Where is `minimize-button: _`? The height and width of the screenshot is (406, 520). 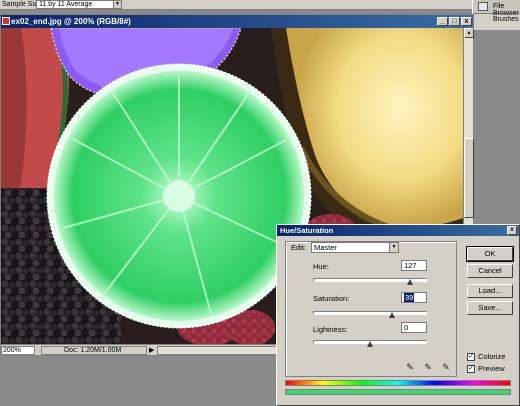
minimize-button: _ is located at coordinates (442, 21).